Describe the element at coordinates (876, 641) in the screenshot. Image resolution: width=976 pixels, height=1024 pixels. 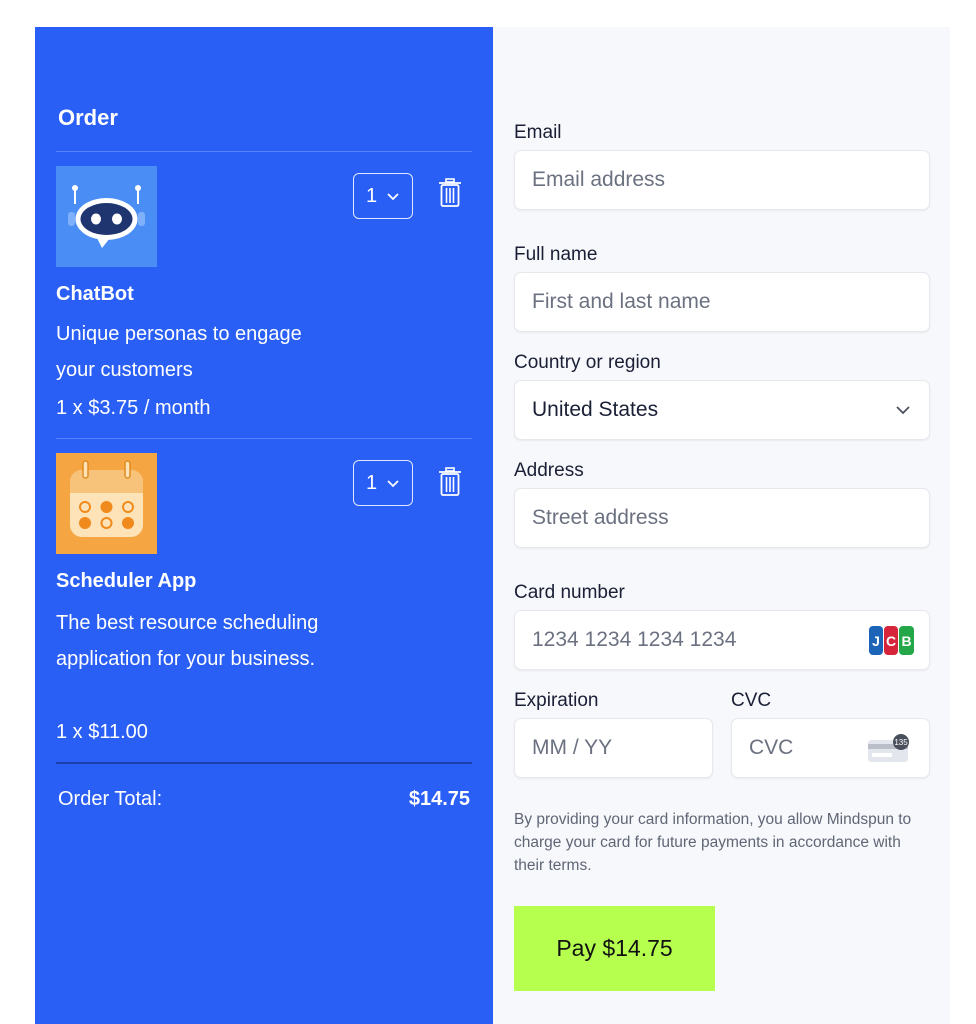
I see `svg-text: J` at that location.